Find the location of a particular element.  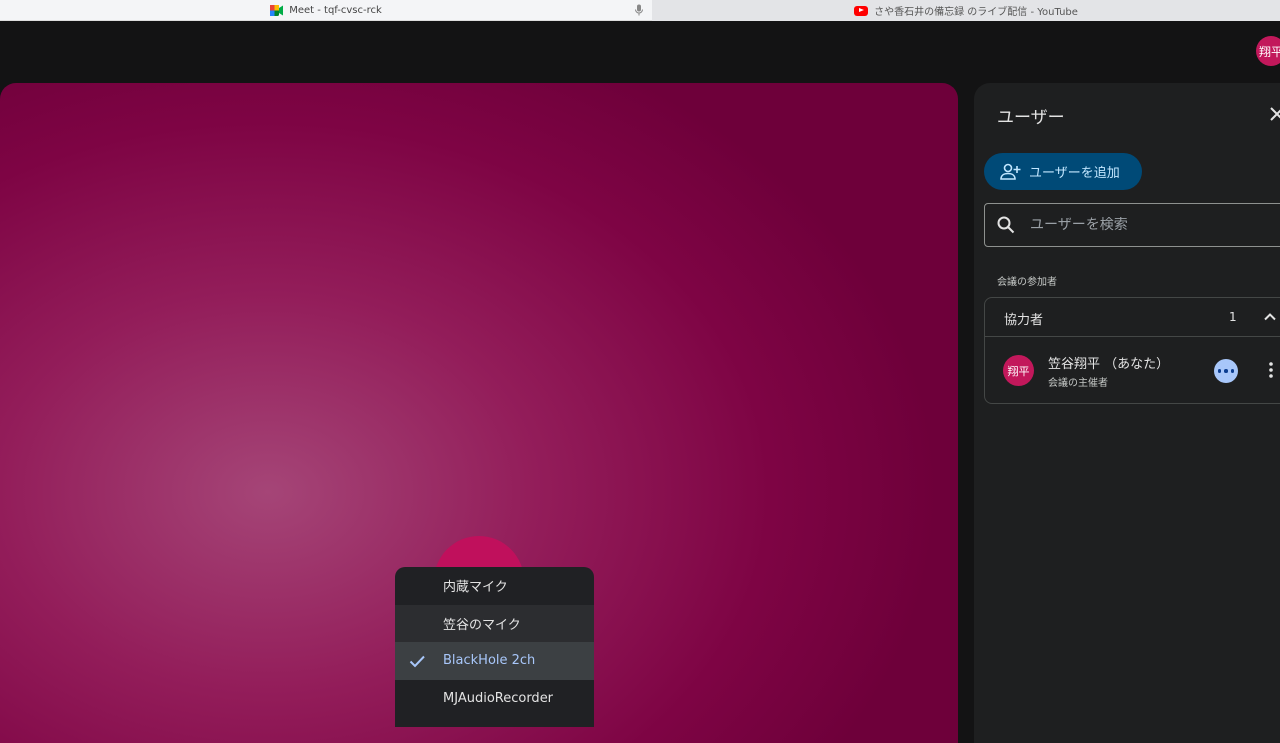

group-header: 協力者 1 is located at coordinates (1132, 317).